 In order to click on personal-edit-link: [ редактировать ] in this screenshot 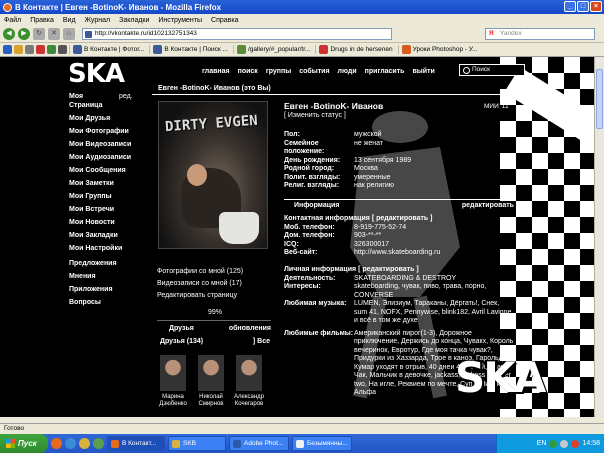, I will do `click(388, 269)`.